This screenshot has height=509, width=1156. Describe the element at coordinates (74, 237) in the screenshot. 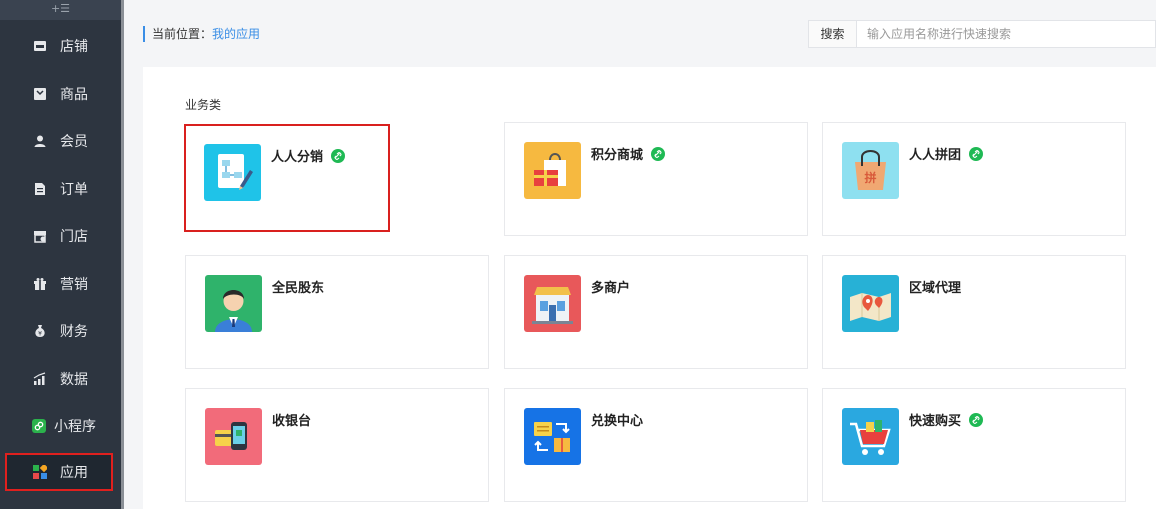

I see `sidebar-item-label: 门店` at that location.